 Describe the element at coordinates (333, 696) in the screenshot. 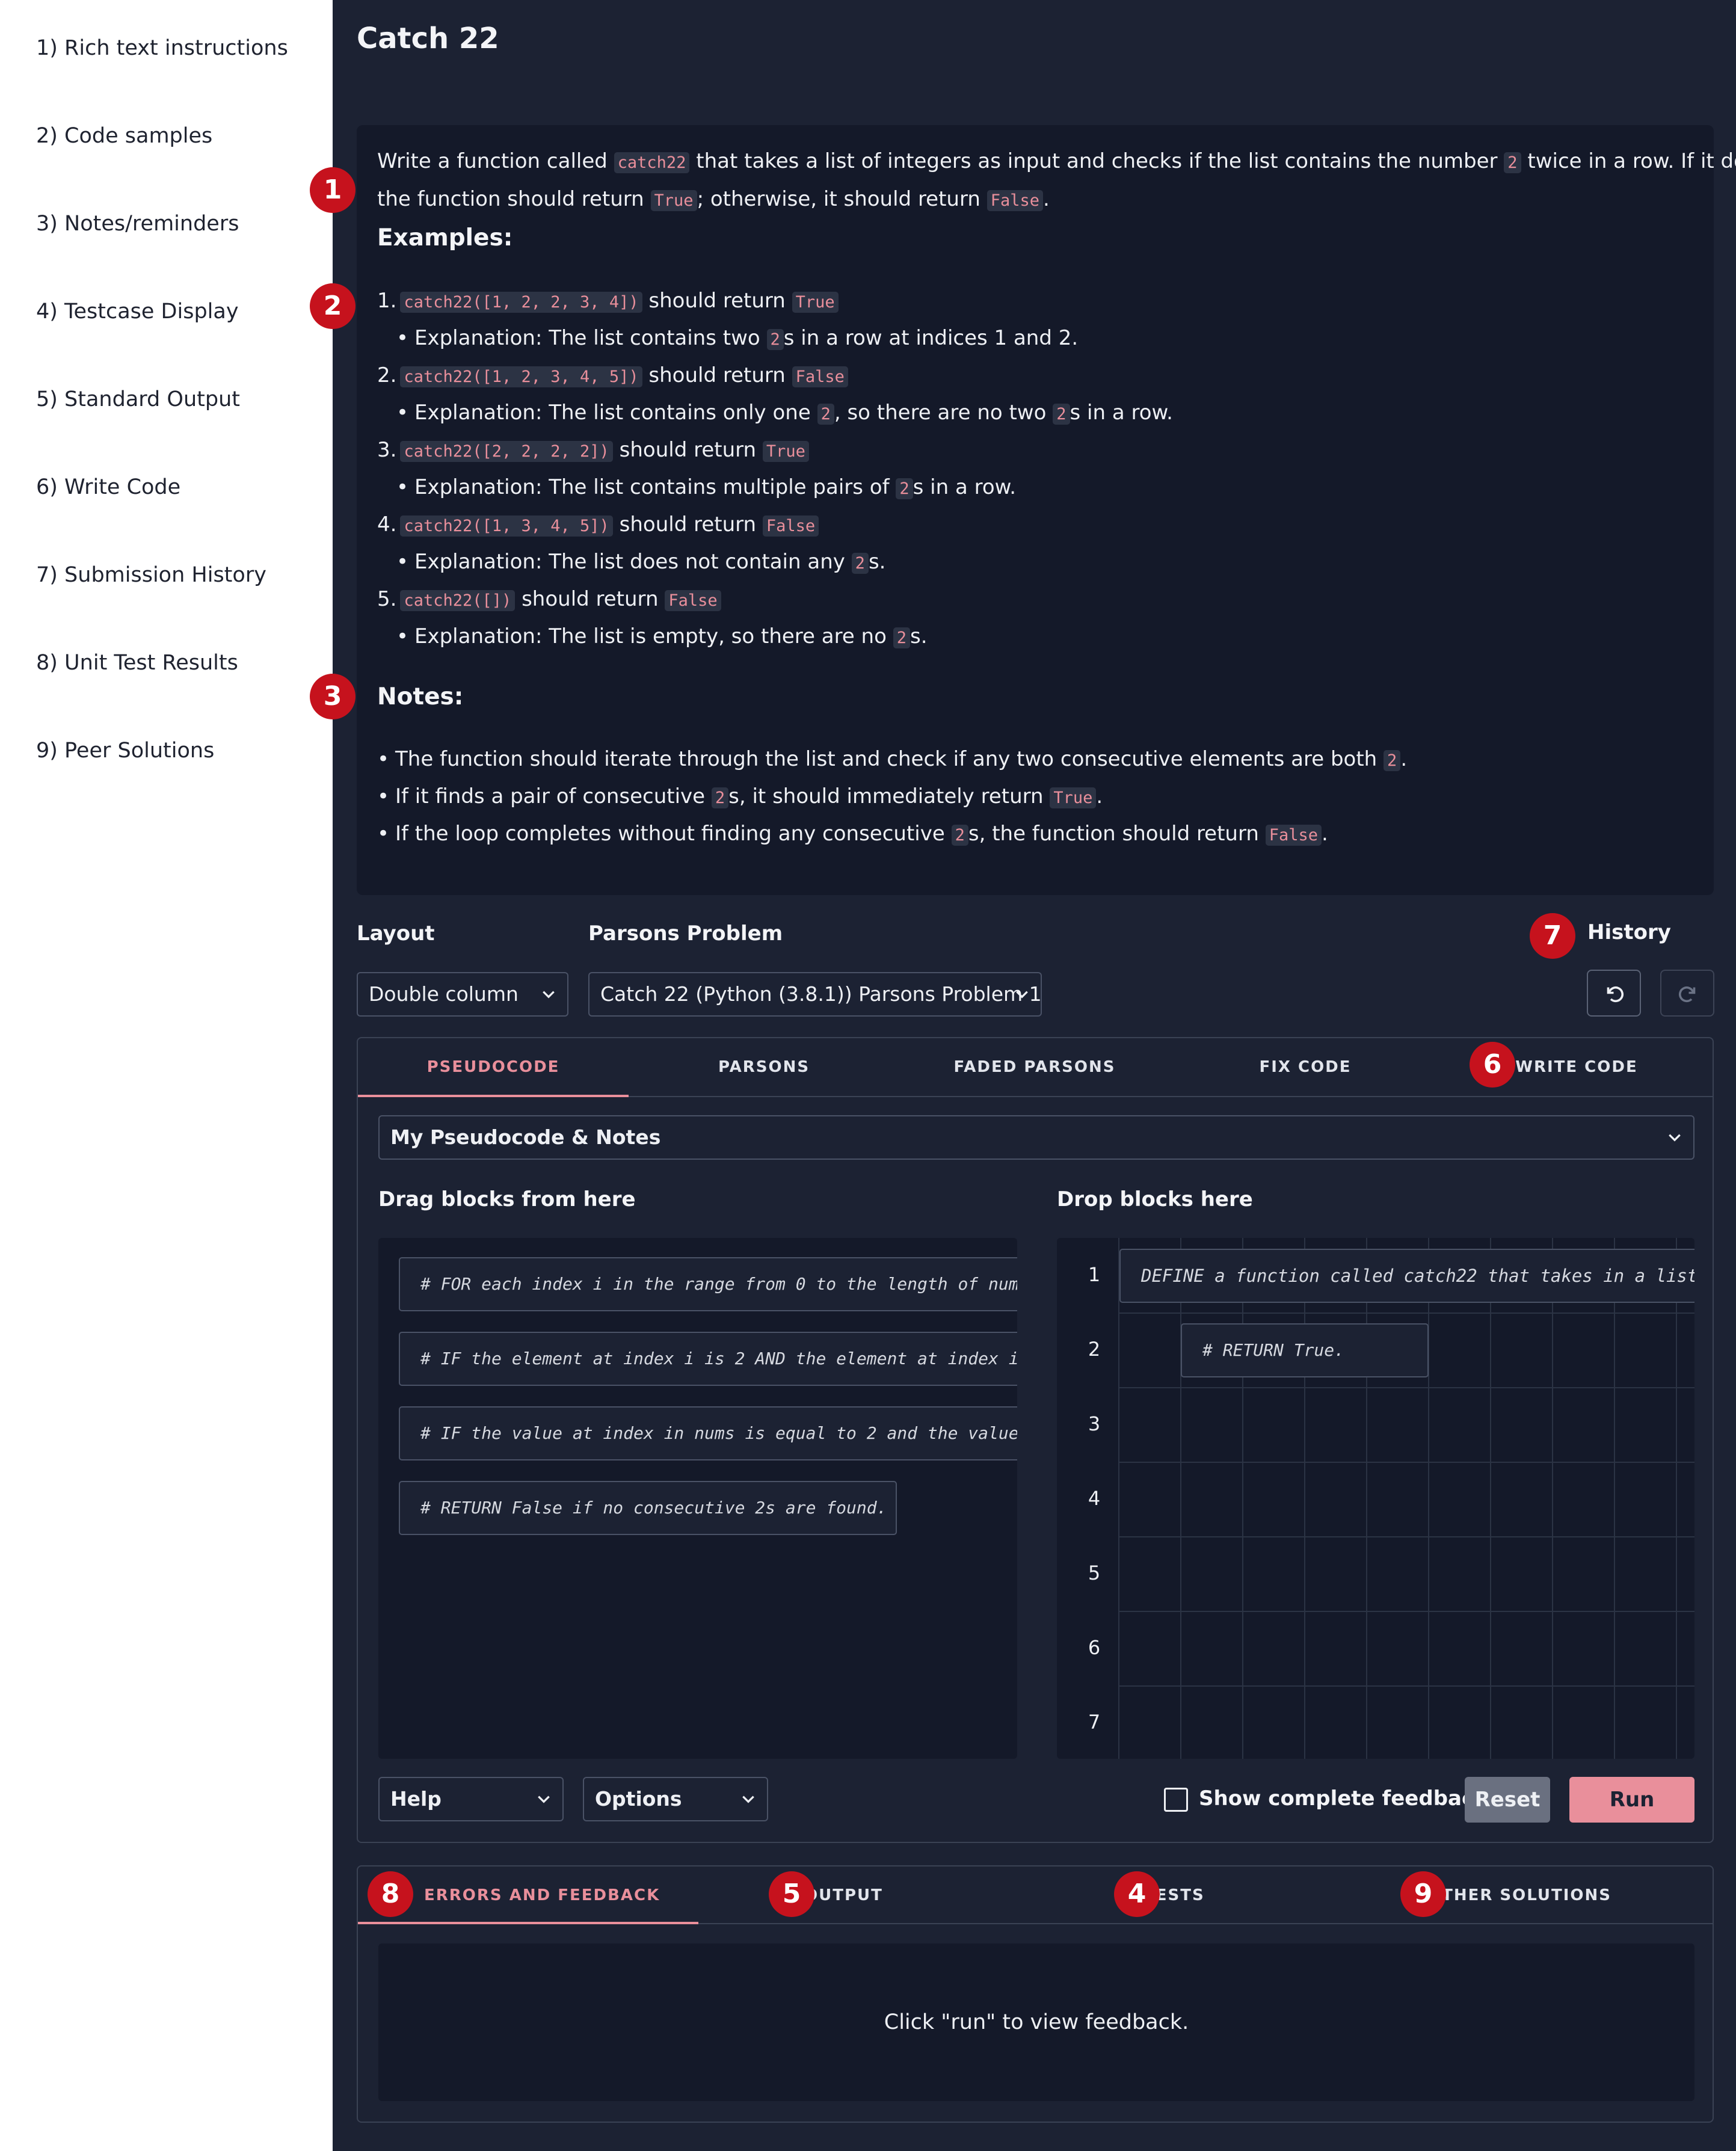

I see `badge-3: 3` at that location.